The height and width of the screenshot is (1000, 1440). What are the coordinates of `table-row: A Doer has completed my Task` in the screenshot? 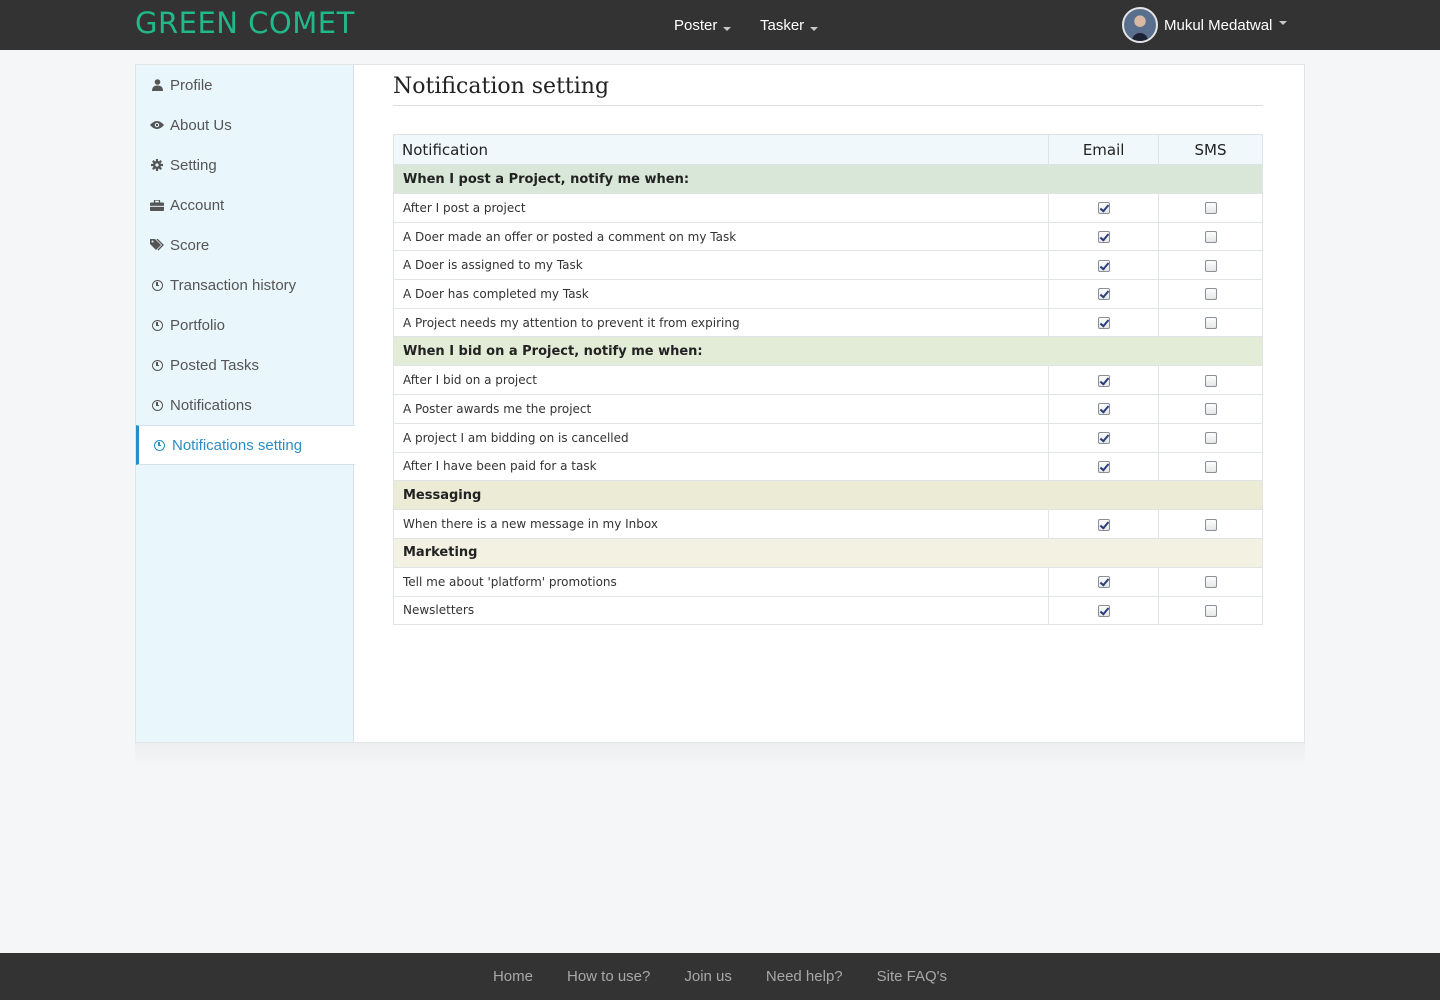 It's located at (827, 294).